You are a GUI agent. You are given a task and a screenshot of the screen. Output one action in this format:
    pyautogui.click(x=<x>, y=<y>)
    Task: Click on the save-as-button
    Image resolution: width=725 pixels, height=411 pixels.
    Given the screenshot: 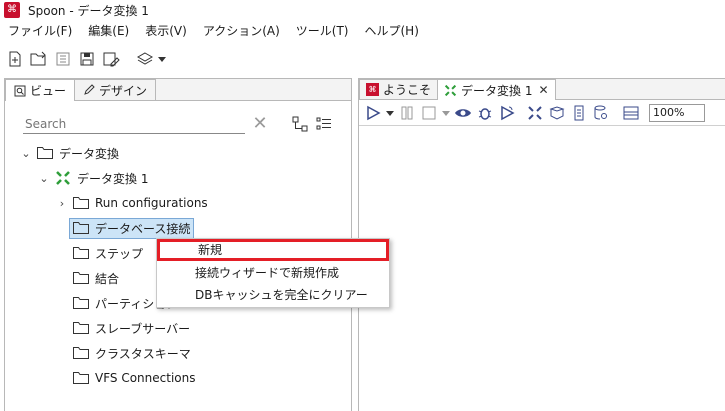 What is the action you would take?
    pyautogui.click(x=111, y=59)
    